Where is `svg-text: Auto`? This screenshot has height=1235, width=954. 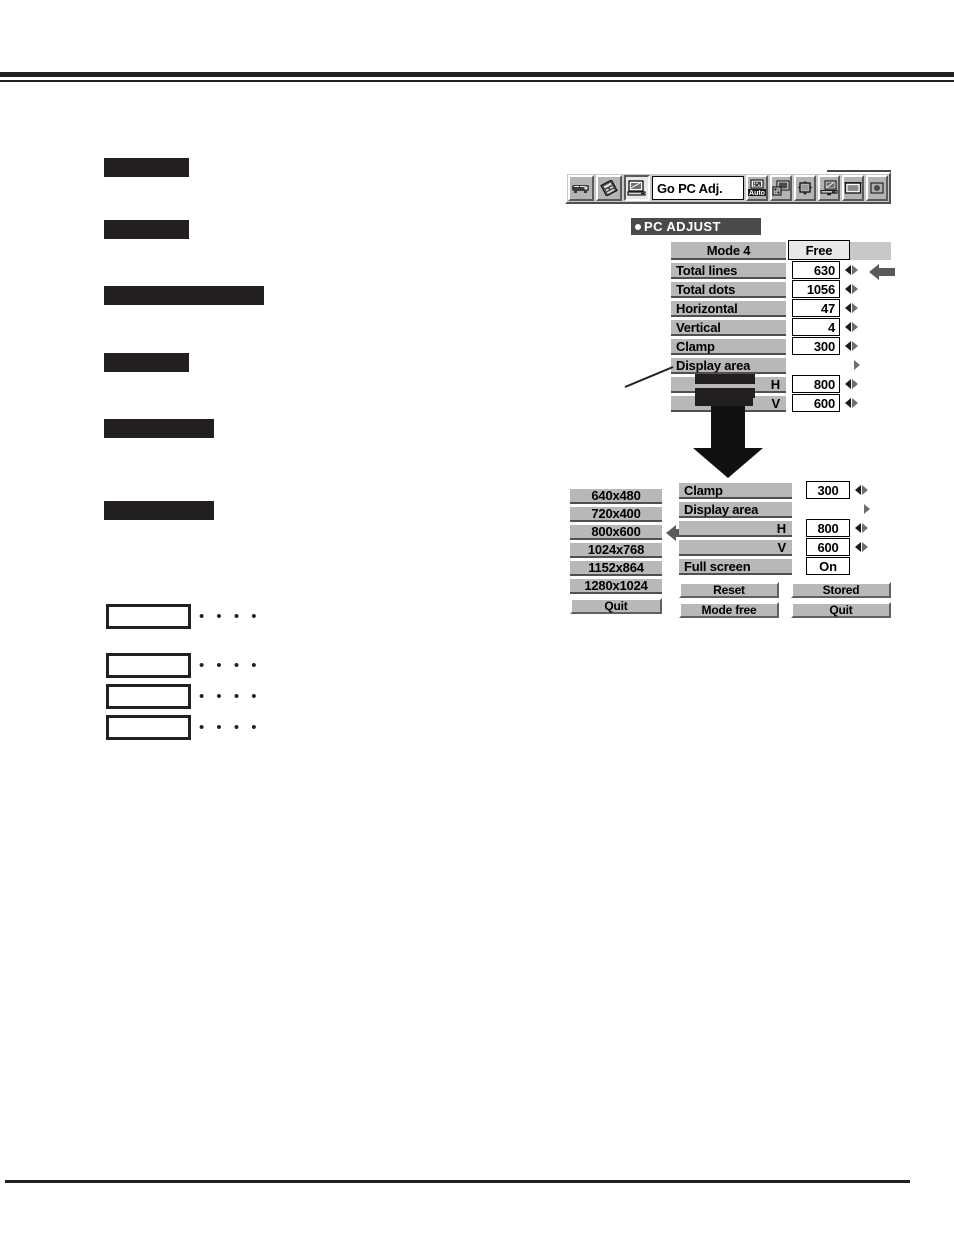
svg-text: Auto is located at coordinates (757, 193).